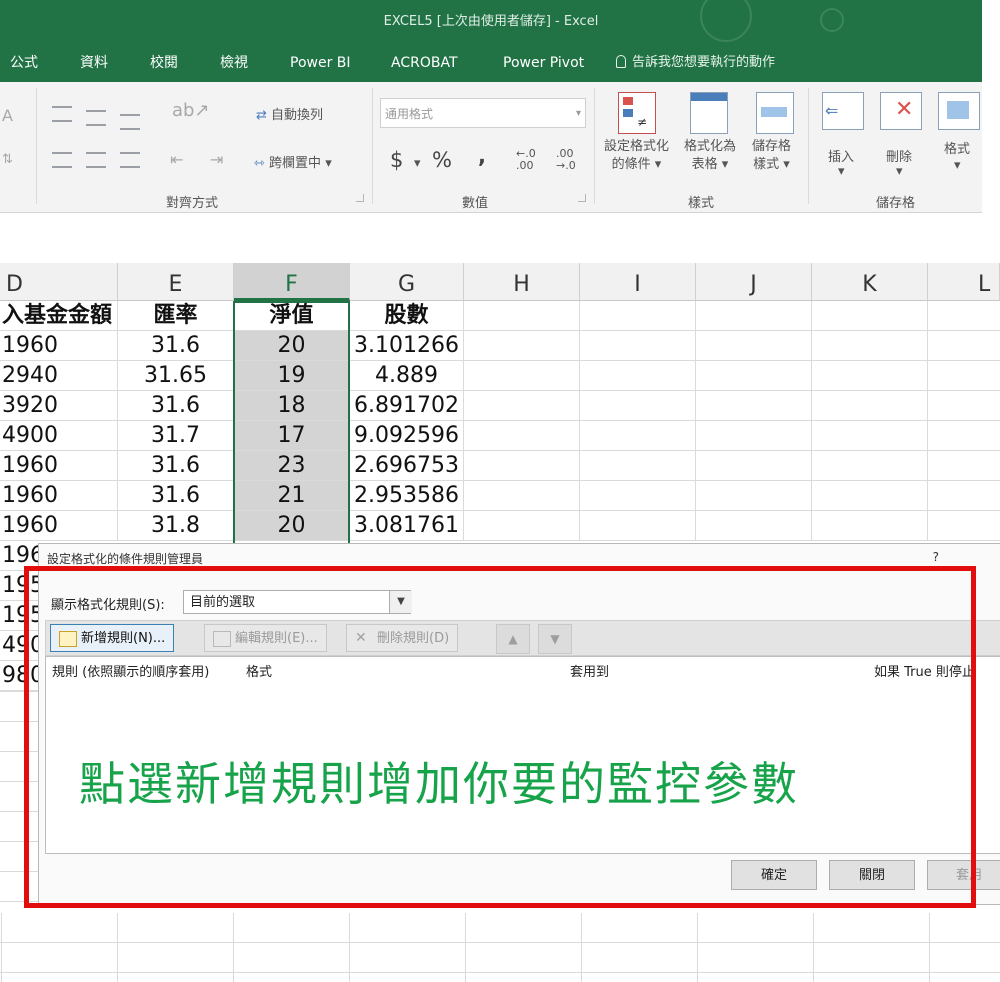 This screenshot has height=982, width=1000. What do you see at coordinates (402, 638) in the screenshot?
I see `delete-rule-button: ✕ 刪除規則(D)` at bounding box center [402, 638].